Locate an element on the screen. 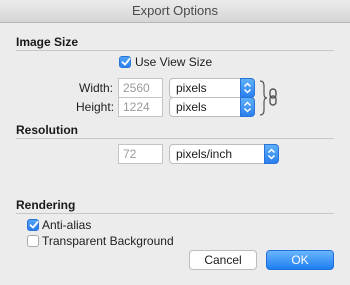 The height and width of the screenshot is (285, 350). use-view-size-checkbox is located at coordinates (125, 62).